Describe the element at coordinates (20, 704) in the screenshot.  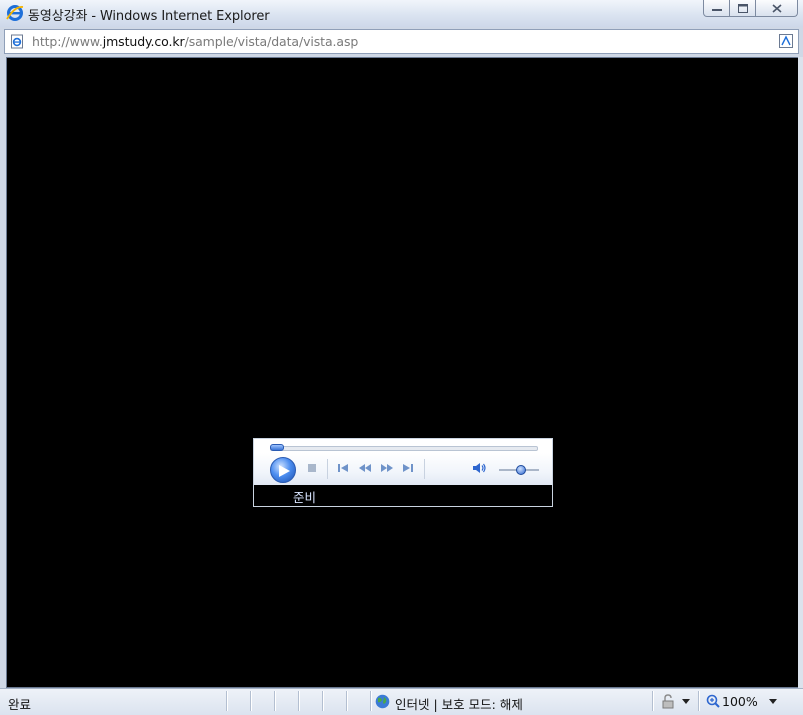
I see `status-text: 완료` at that location.